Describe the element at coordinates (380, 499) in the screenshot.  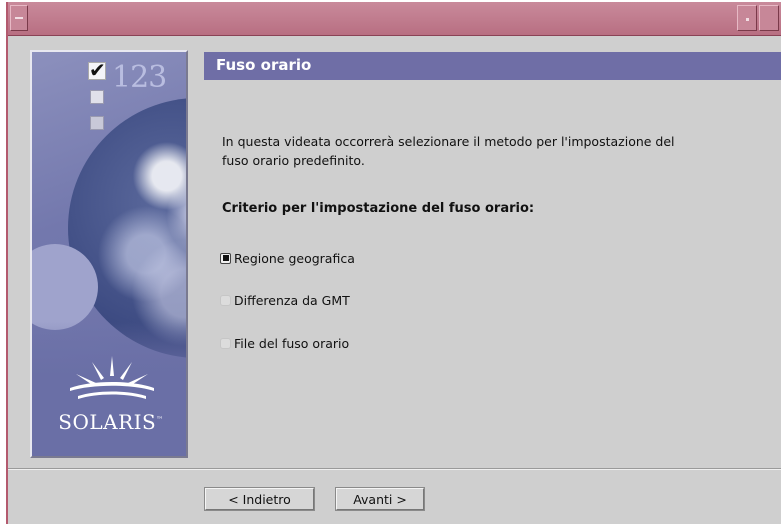
I see `next-button: Avanti >` at that location.